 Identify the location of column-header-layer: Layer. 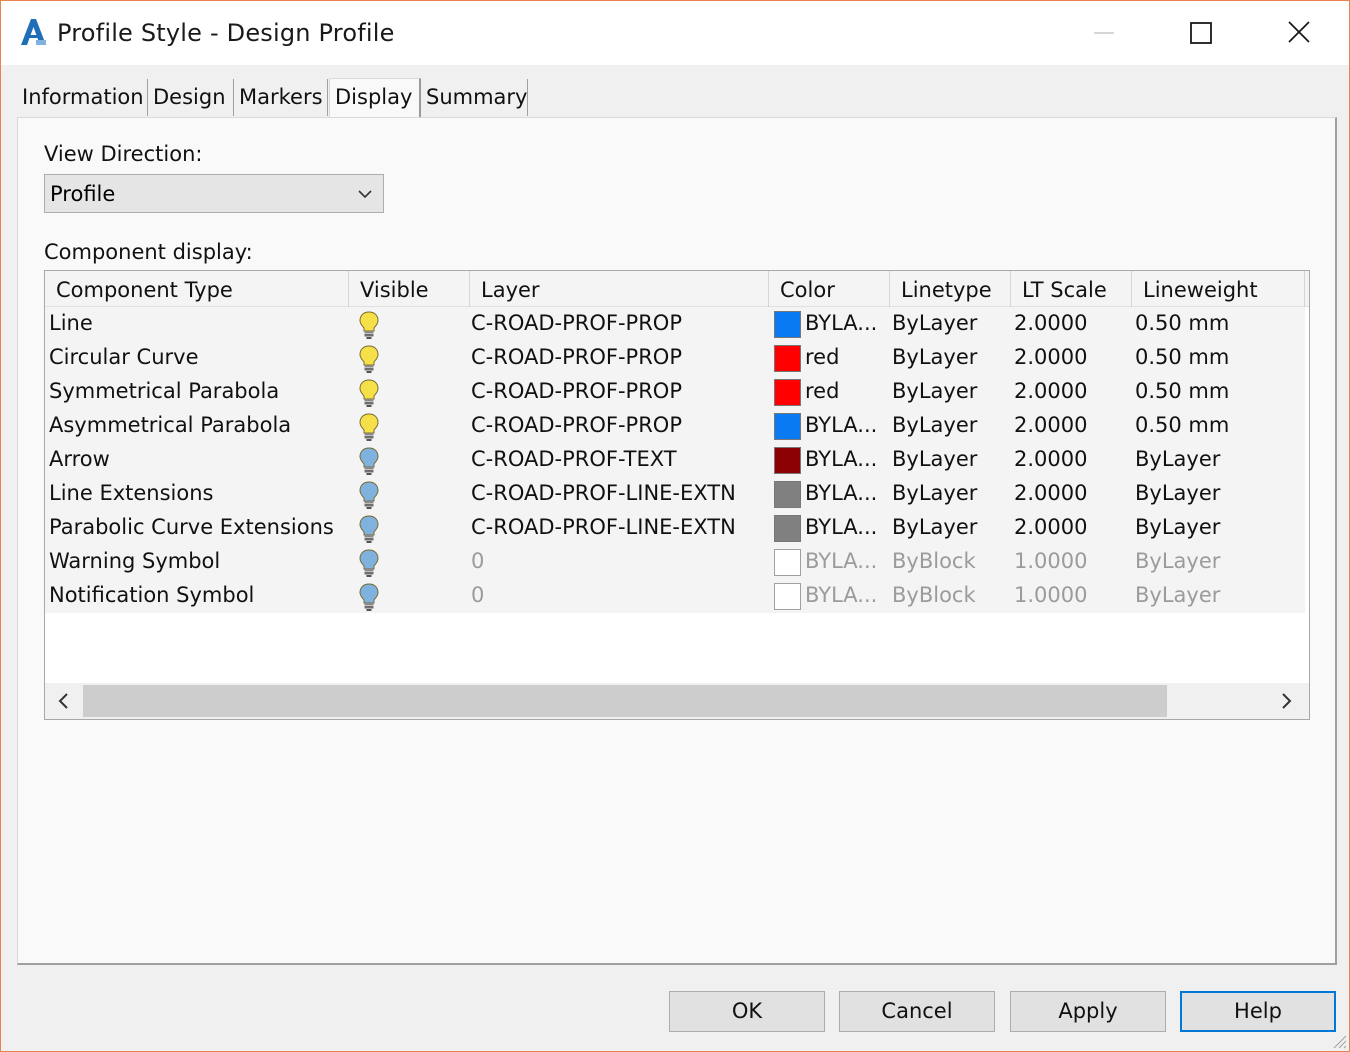
(619, 289).